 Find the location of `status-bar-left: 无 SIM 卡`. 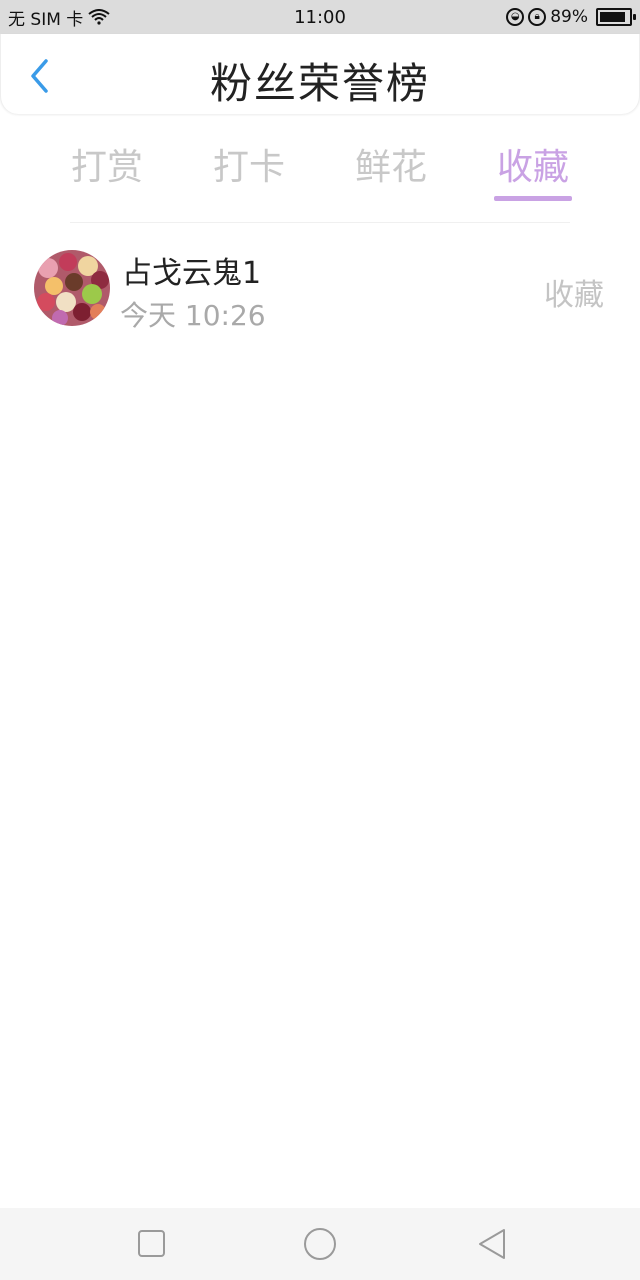

status-bar-left: 无 SIM 卡 is located at coordinates (59, 17).